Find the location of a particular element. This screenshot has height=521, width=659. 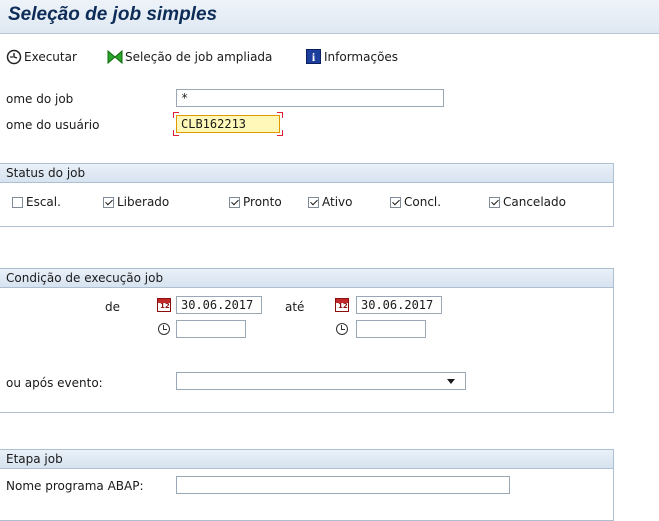

from-date-input: 30.06.2017 is located at coordinates (219, 305).